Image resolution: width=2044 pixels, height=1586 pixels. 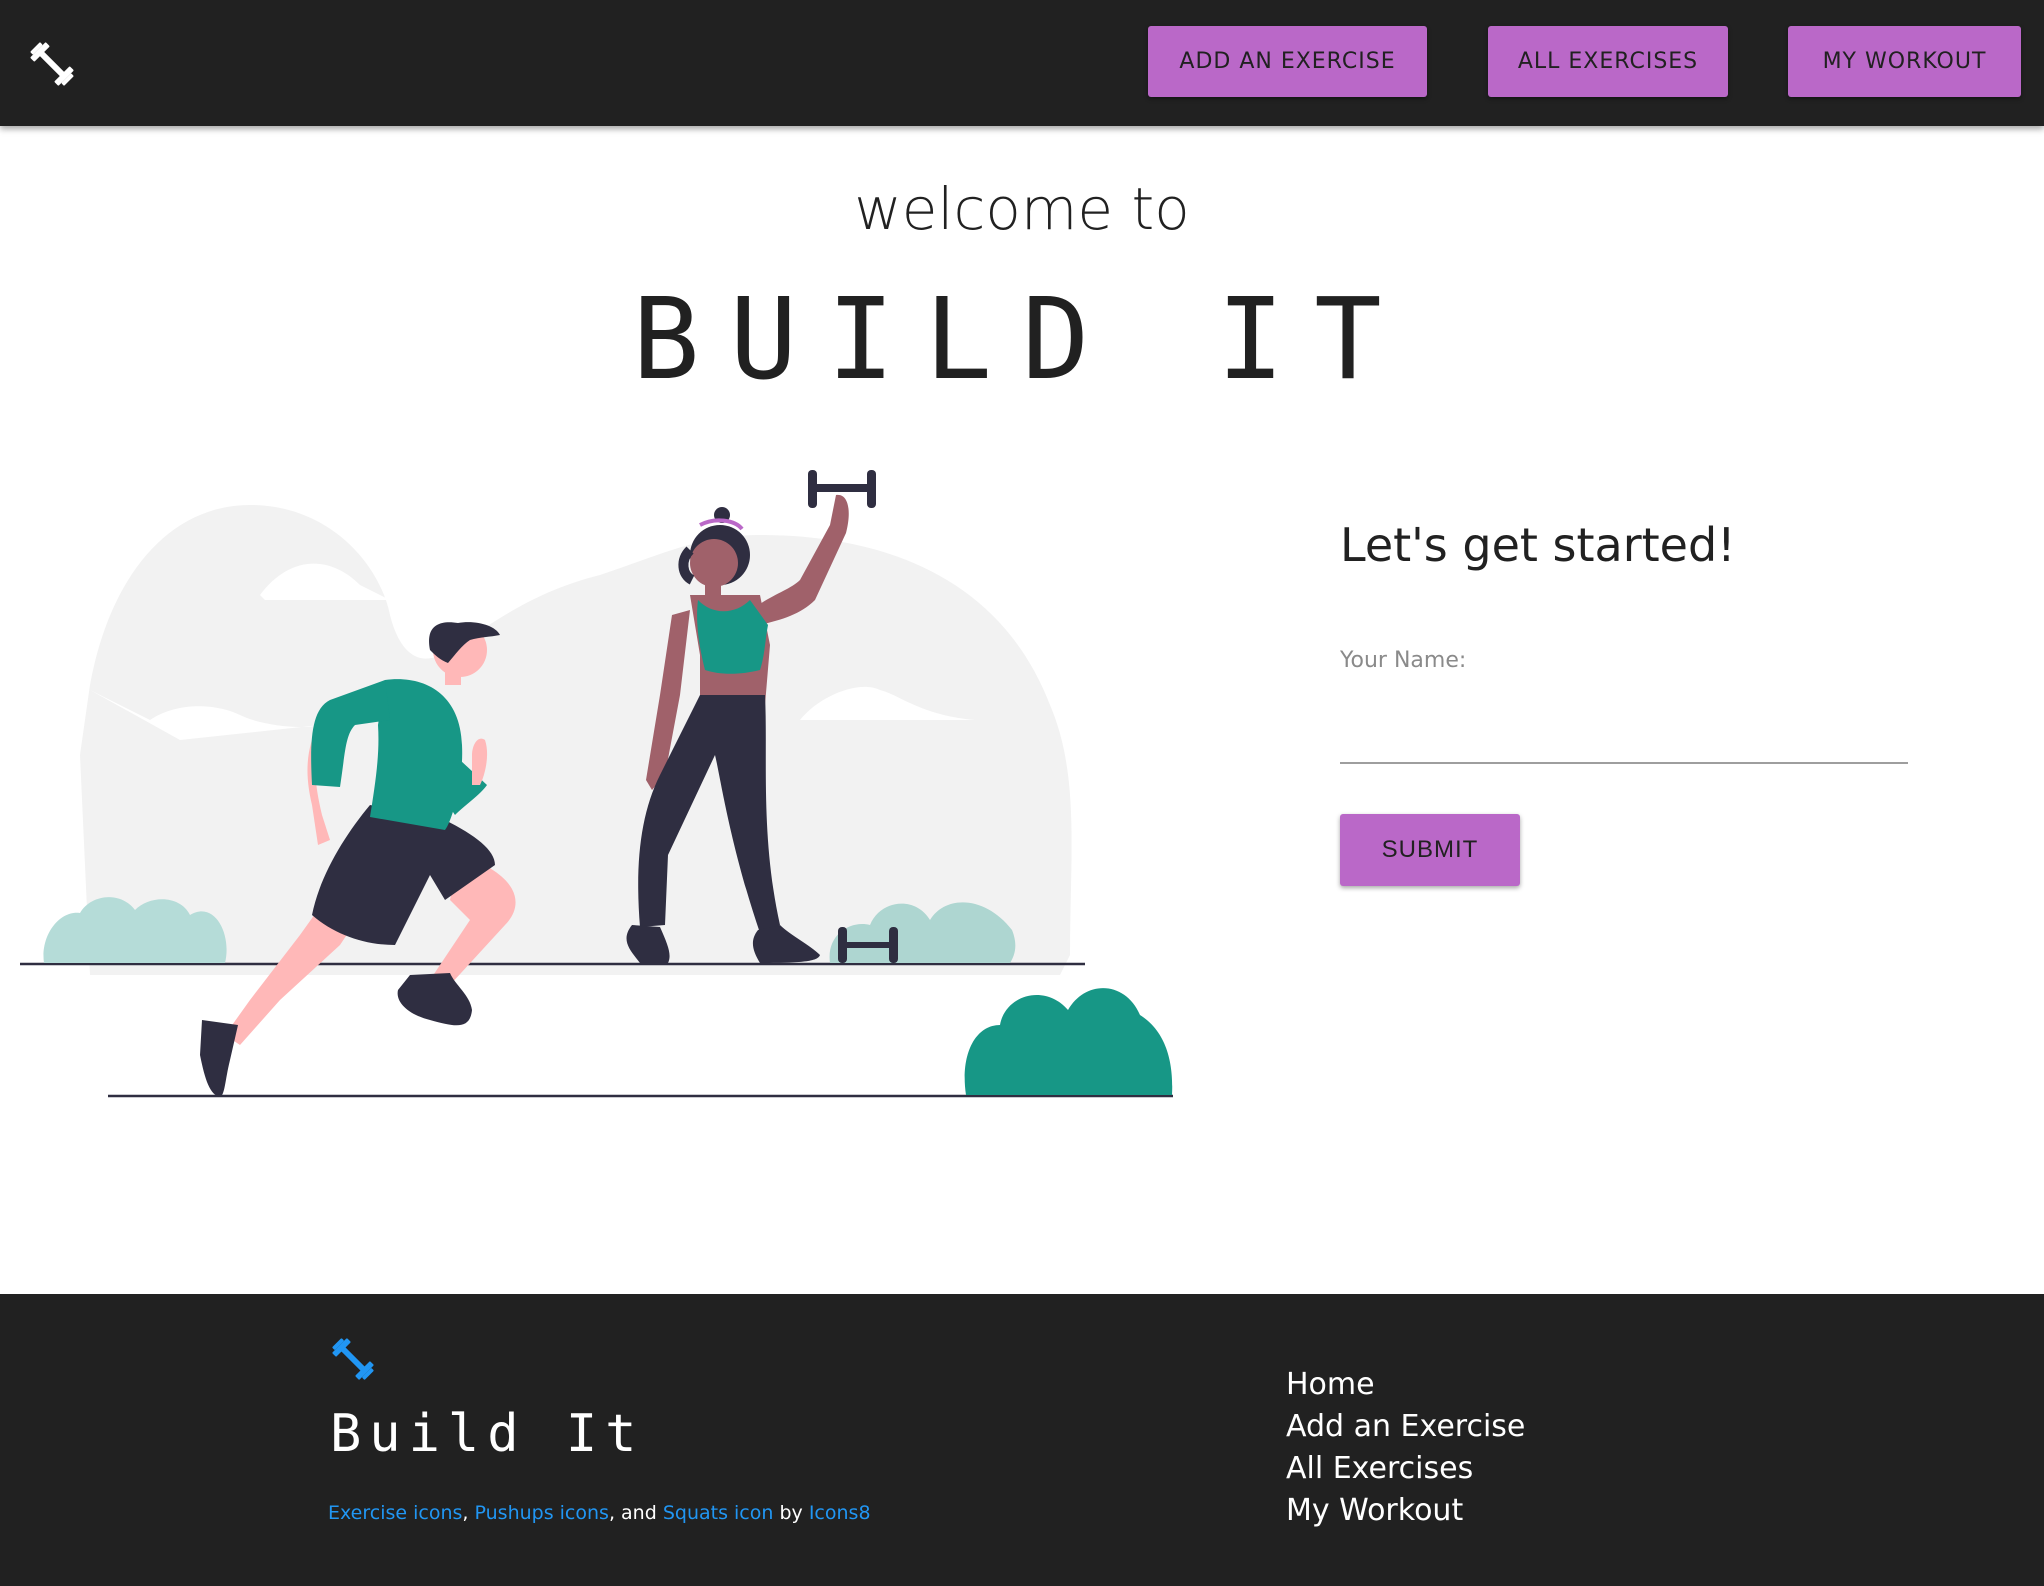 I want to click on name-label: Your Name:, so click(x=1403, y=660).